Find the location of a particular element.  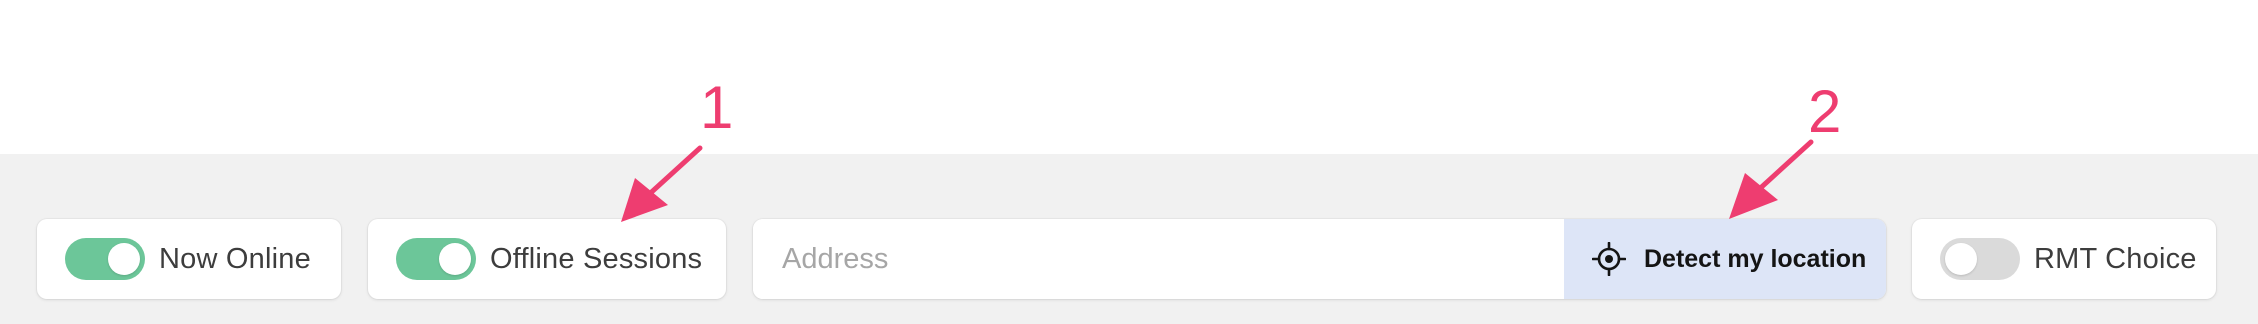

now-online-label: Now Online is located at coordinates (235, 258).